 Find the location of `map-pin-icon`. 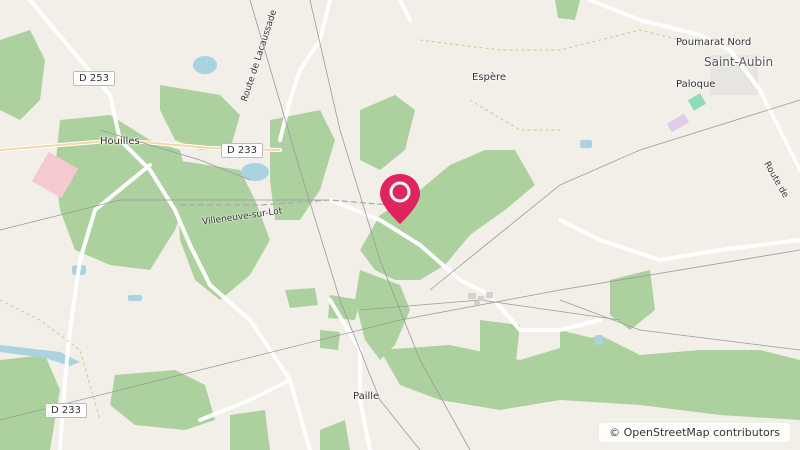

map-pin-icon is located at coordinates (400, 199).